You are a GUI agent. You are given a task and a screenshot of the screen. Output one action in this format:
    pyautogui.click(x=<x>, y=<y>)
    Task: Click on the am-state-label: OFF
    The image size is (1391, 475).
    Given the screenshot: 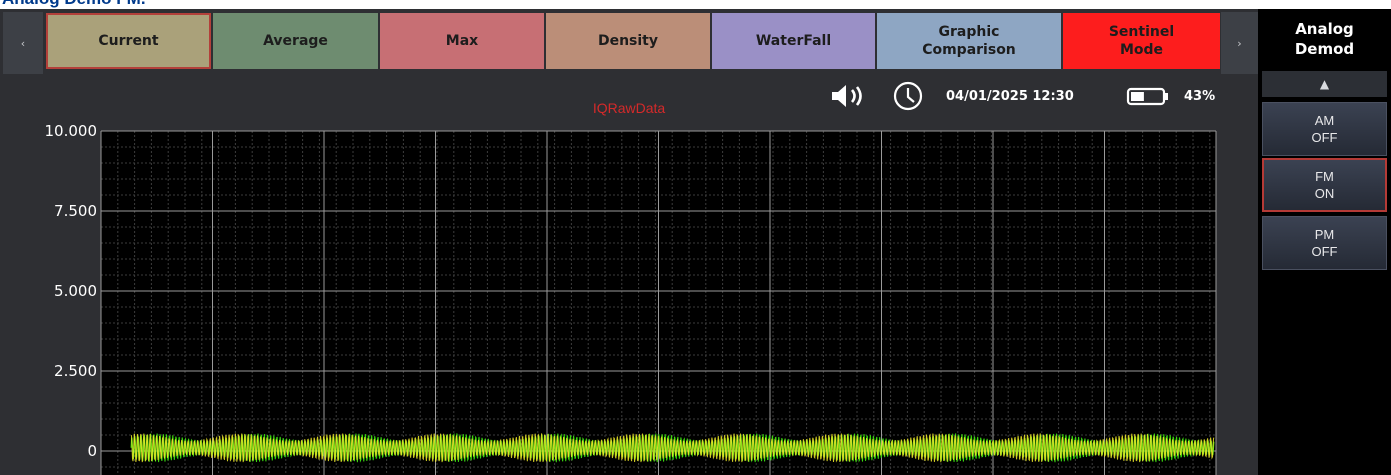 What is the action you would take?
    pyautogui.click(x=1324, y=137)
    